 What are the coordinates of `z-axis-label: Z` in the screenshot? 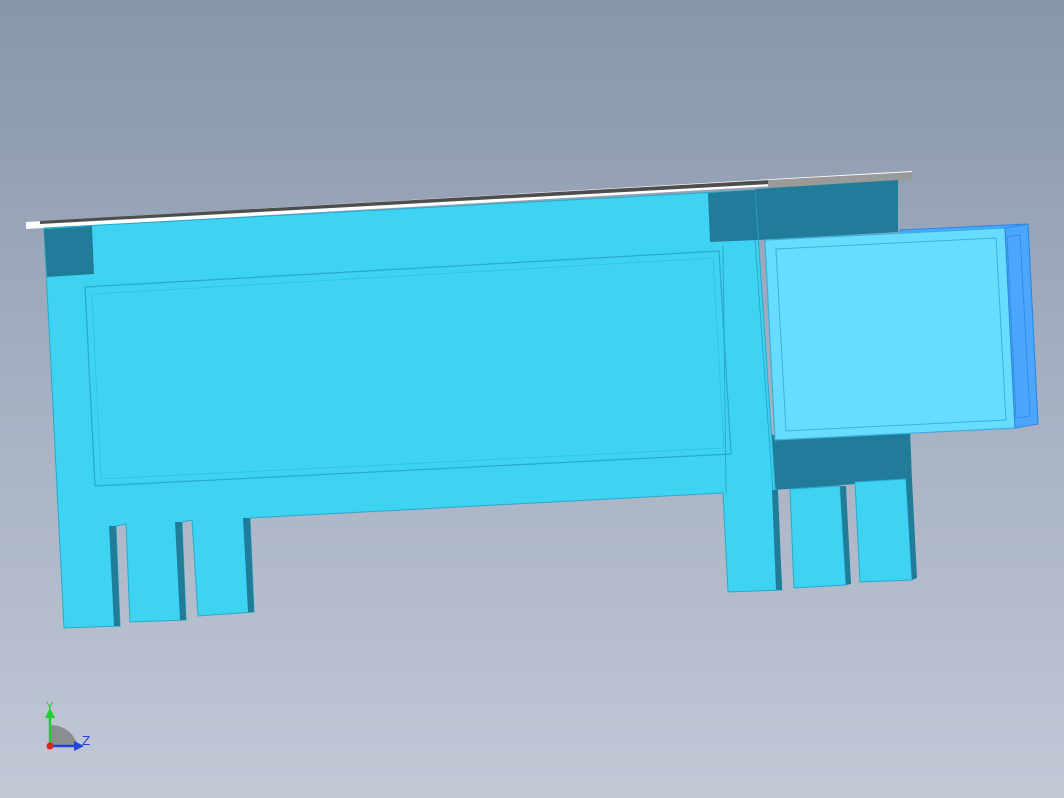 It's located at (86, 741).